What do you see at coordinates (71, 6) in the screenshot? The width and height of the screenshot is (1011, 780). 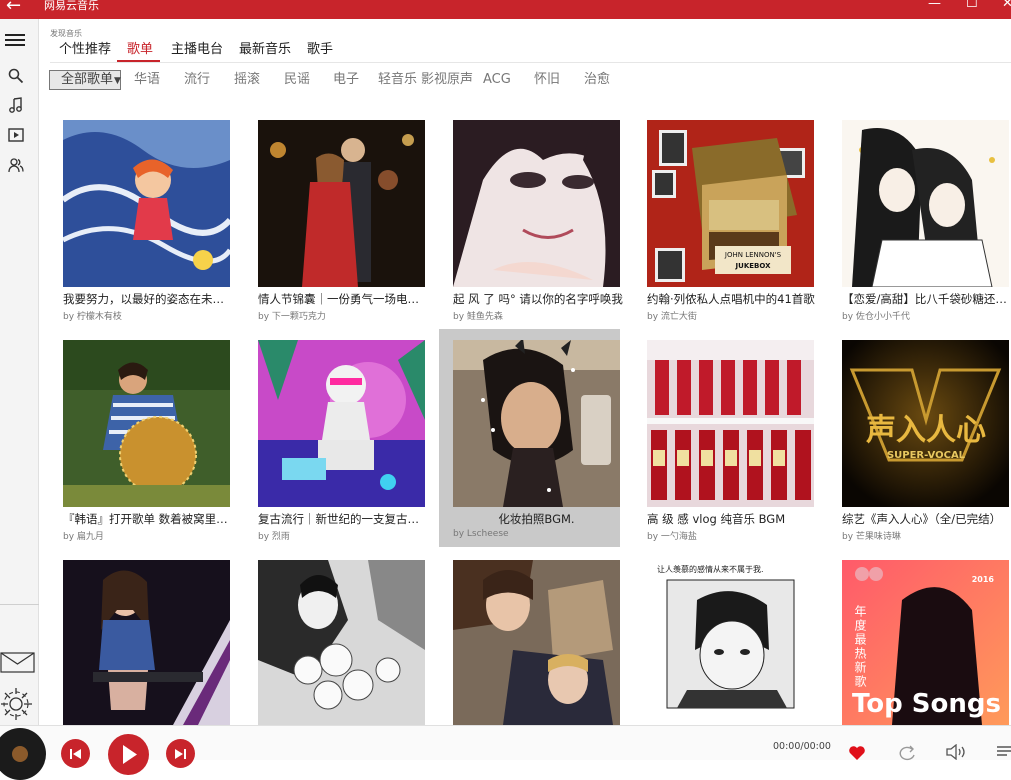 I see `app-title: 网易云音乐` at bounding box center [71, 6].